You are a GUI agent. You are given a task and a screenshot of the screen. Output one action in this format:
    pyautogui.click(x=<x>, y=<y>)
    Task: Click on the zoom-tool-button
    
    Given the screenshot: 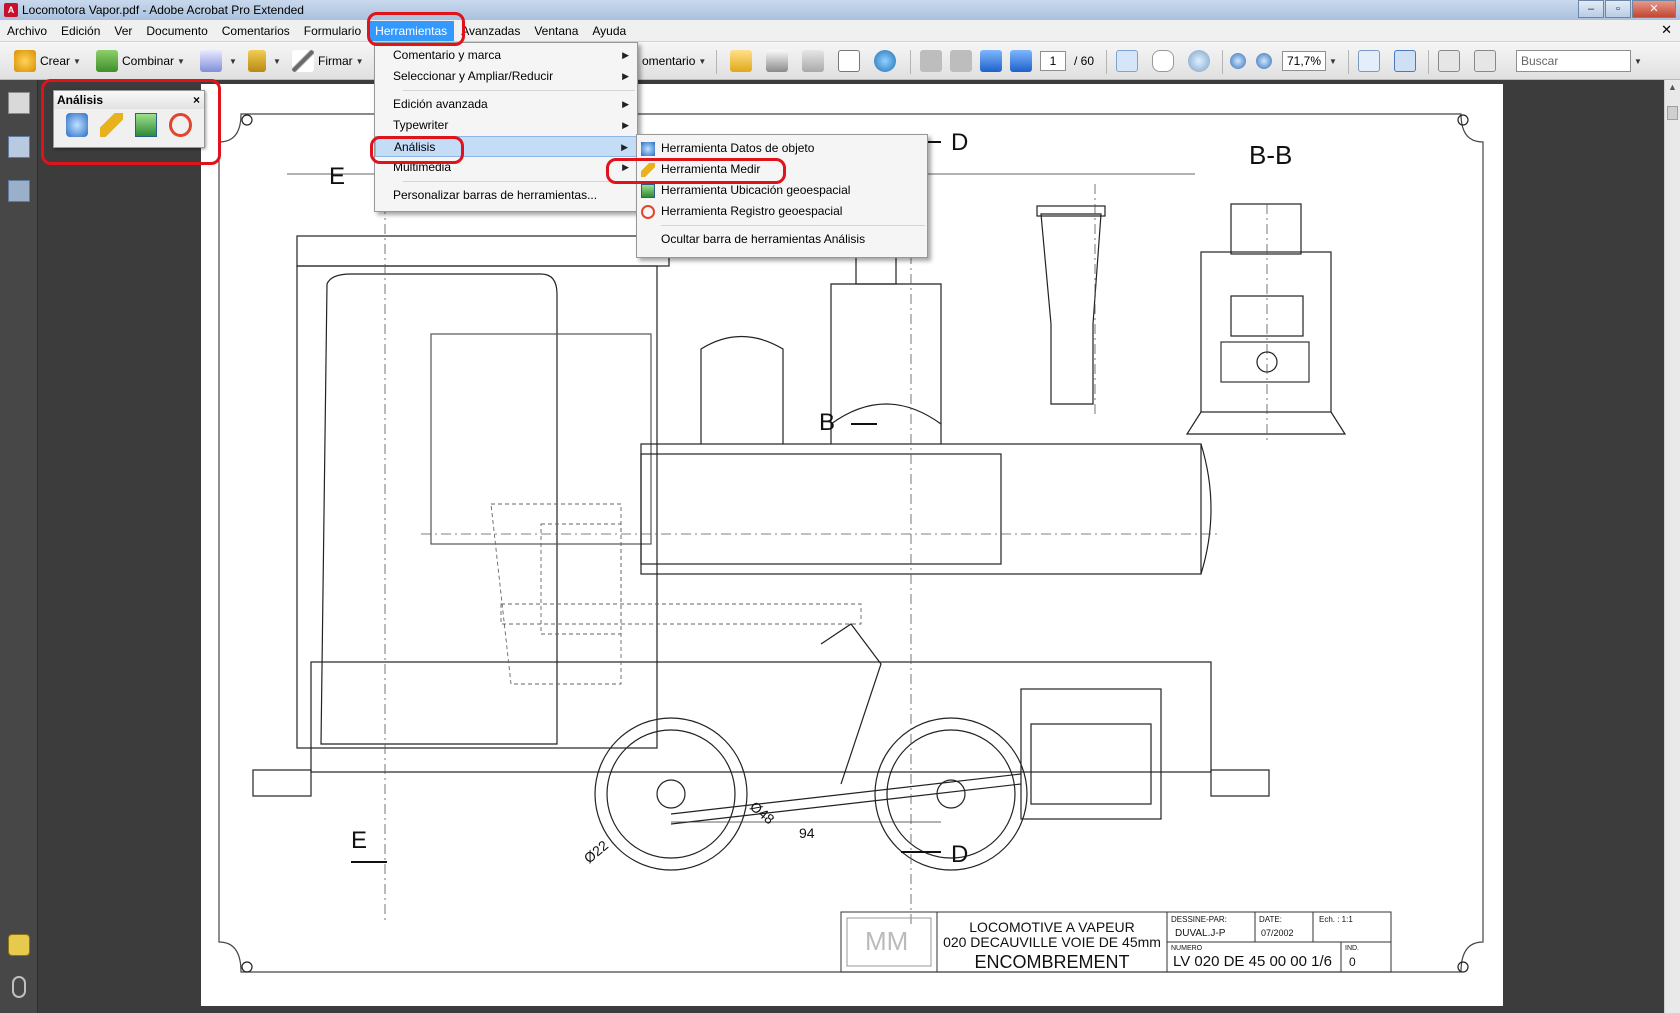 What is the action you would take?
    pyautogui.click(x=1201, y=61)
    